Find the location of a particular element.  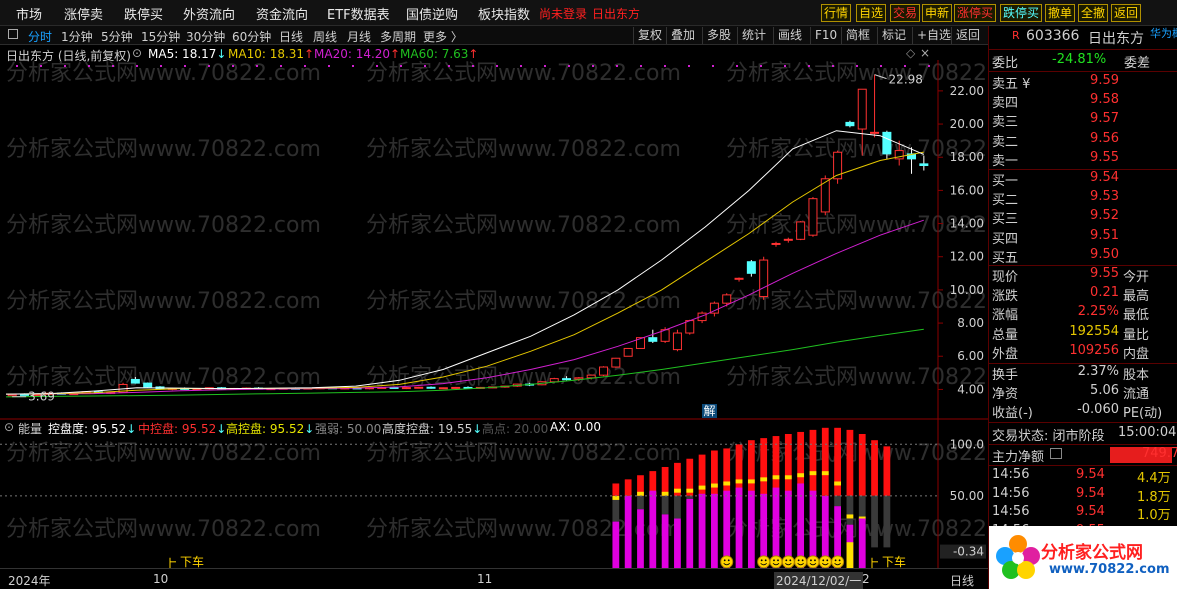

quick-cancel-button: 撤单 is located at coordinates (1060, 13).